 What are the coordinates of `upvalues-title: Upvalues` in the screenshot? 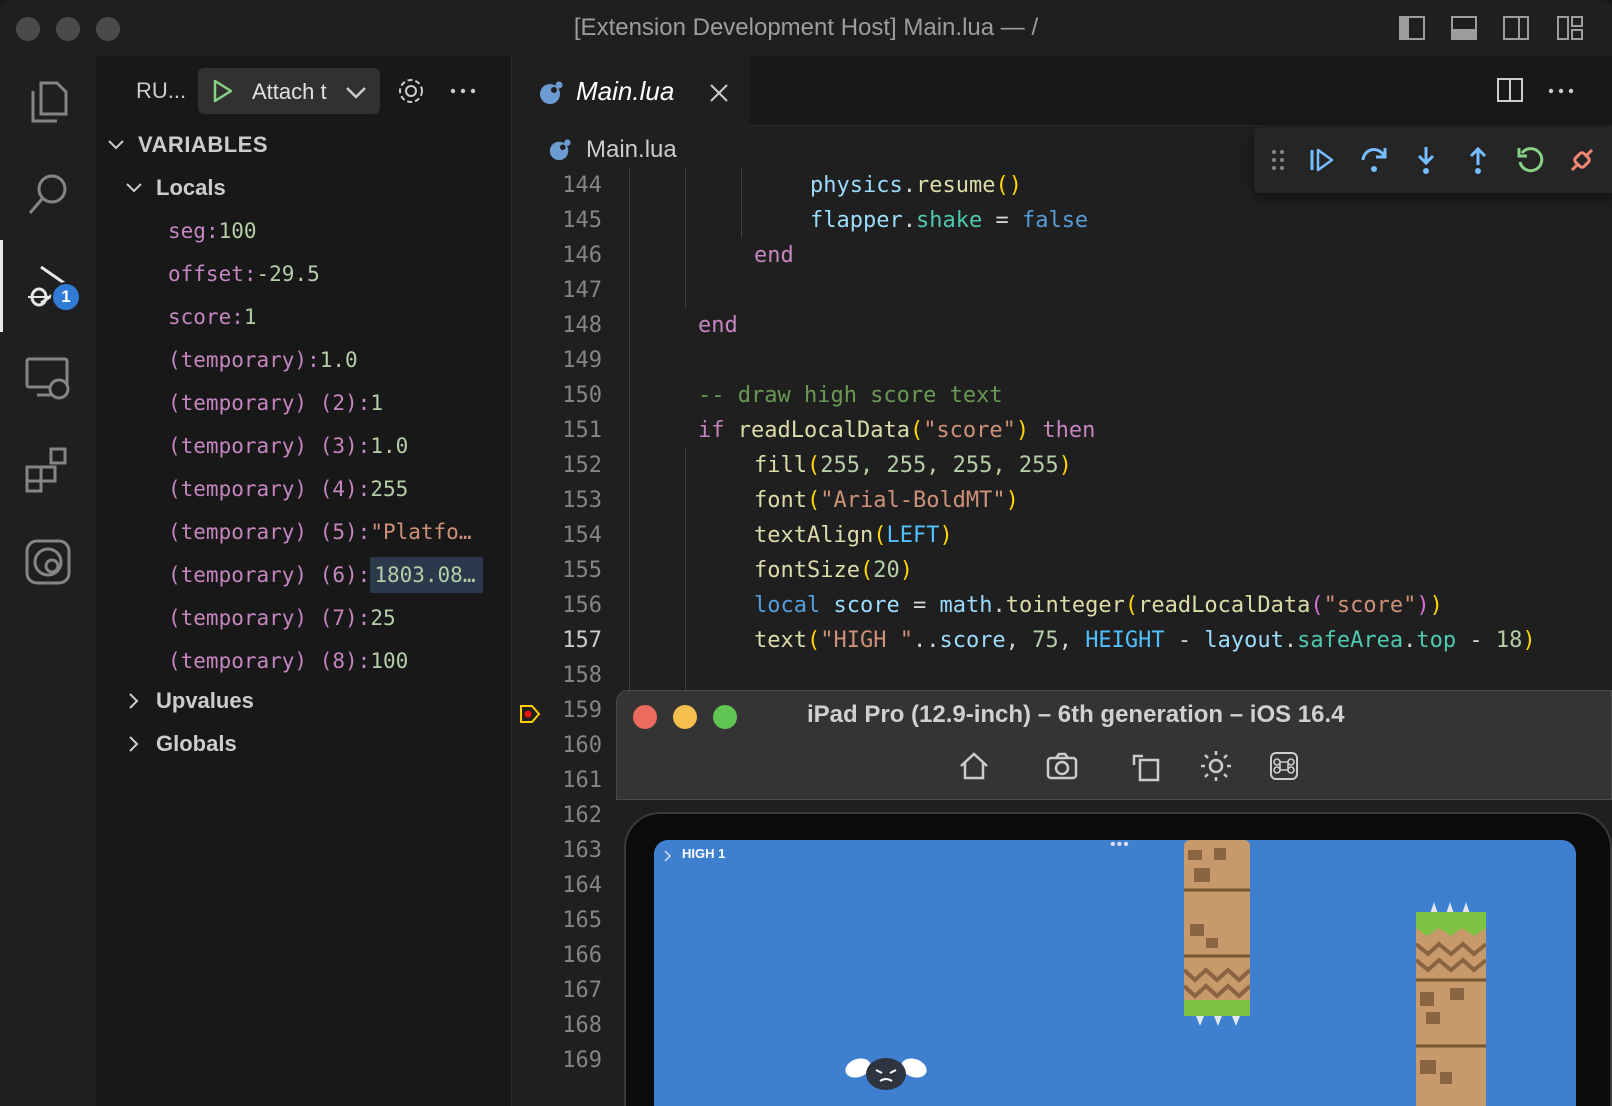 It's located at (205, 700).